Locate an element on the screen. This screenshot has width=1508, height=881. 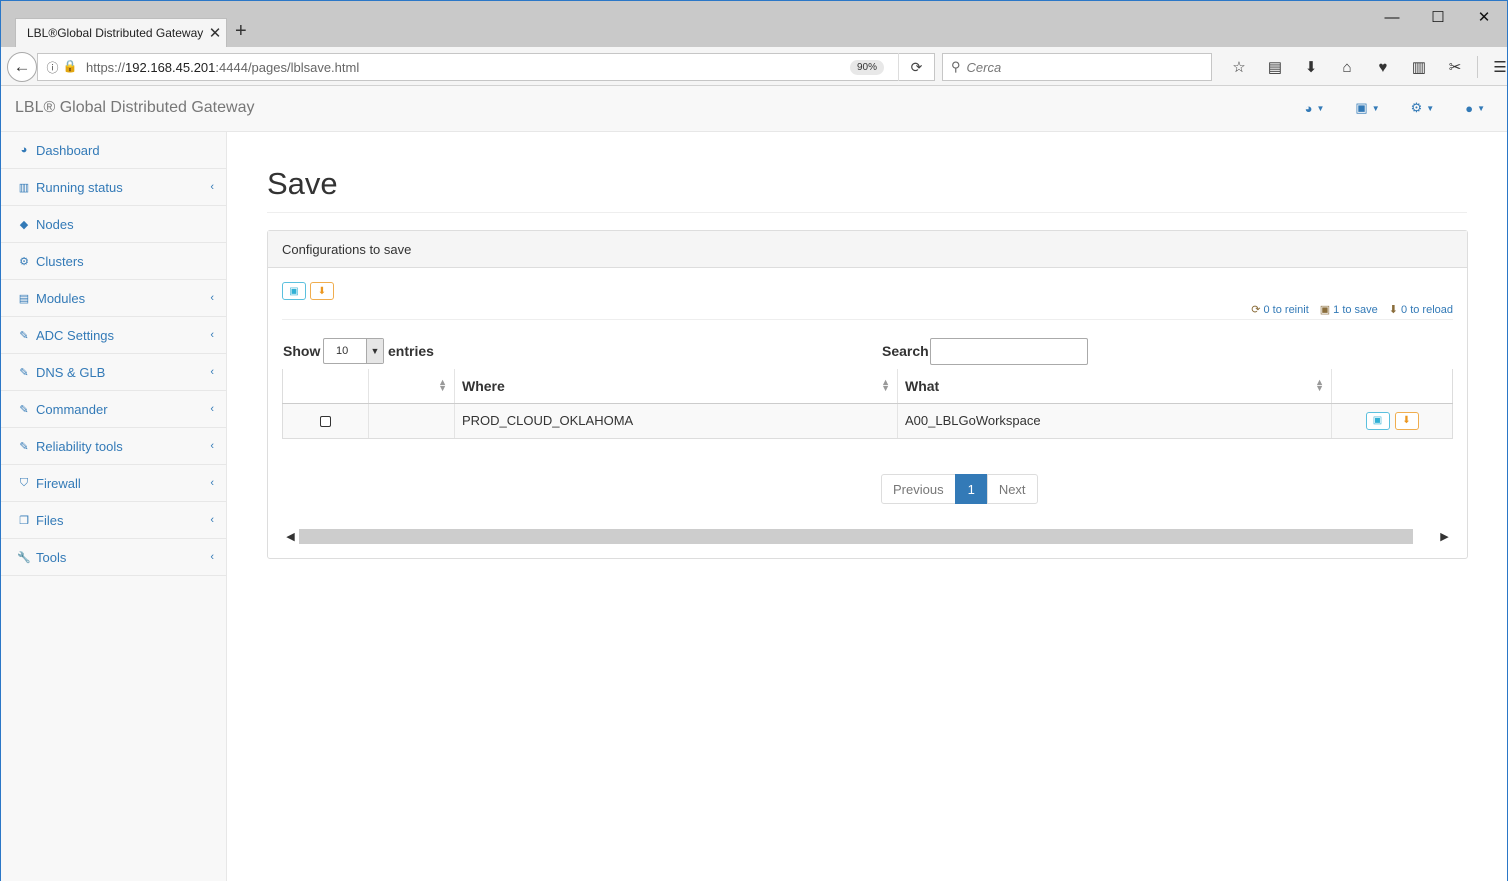
show-label: Show is located at coordinates (302, 351).